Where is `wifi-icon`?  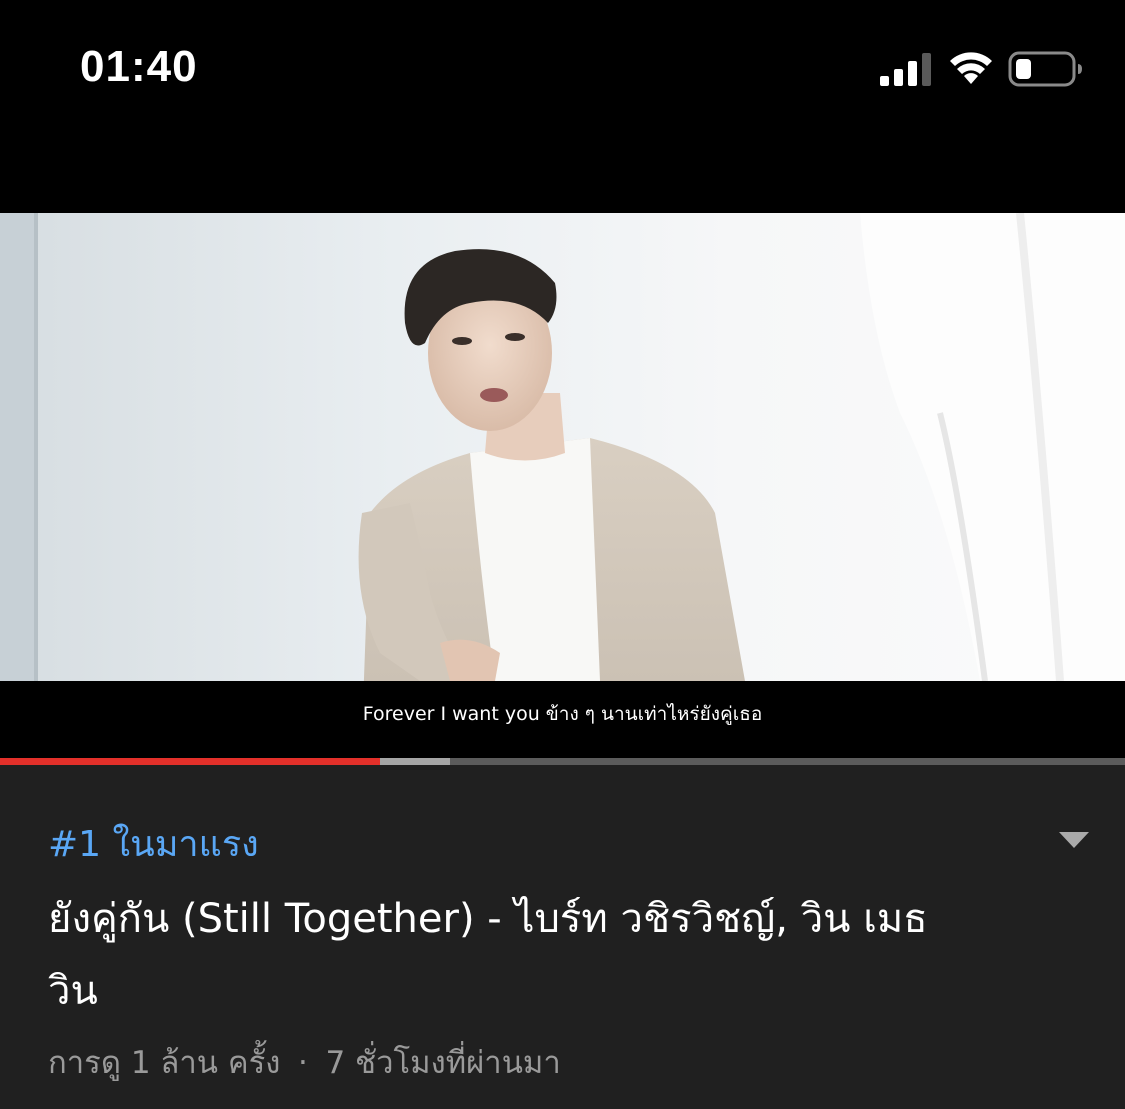
wifi-icon is located at coordinates (971, 68).